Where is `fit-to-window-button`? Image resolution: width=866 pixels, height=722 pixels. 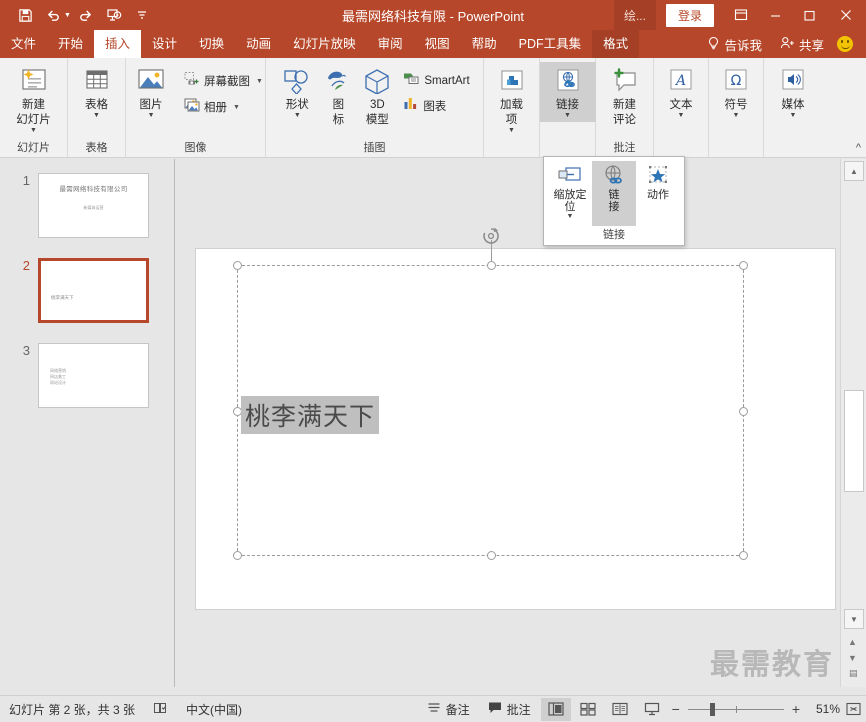 fit-to-window-button is located at coordinates (853, 709).